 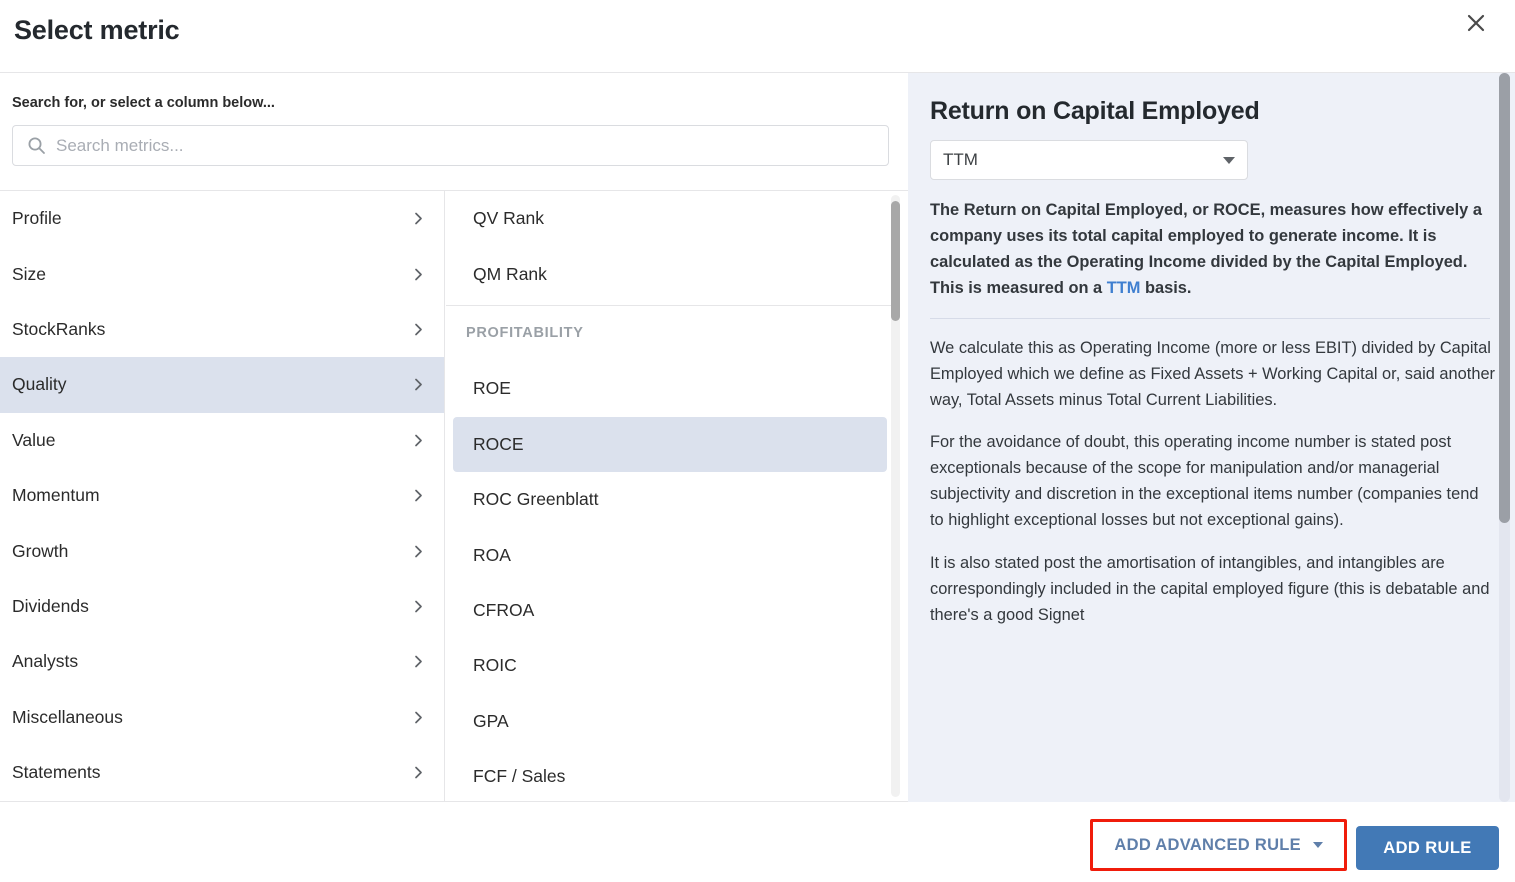 I want to click on search-icon, so click(x=36, y=145).